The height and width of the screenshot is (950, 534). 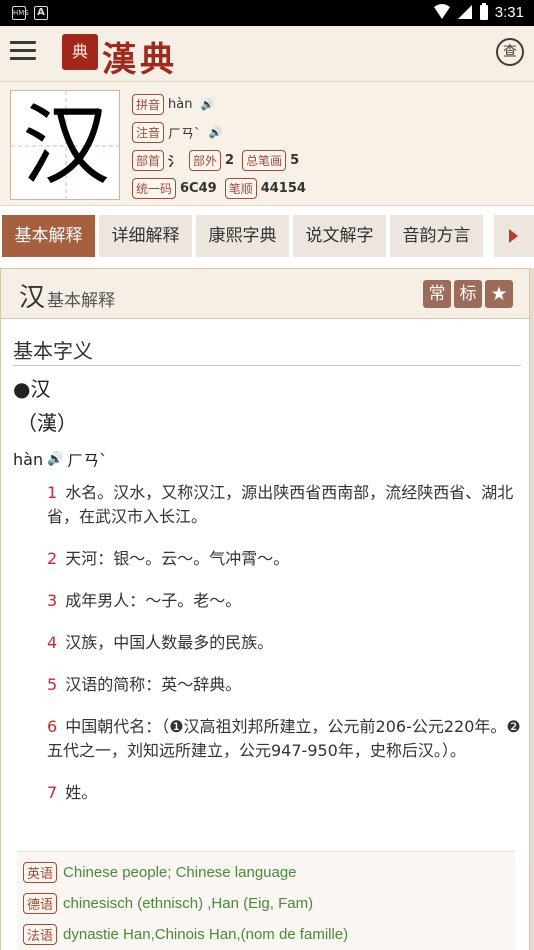 I want to click on pinyin-value: hàn, so click(x=180, y=104).